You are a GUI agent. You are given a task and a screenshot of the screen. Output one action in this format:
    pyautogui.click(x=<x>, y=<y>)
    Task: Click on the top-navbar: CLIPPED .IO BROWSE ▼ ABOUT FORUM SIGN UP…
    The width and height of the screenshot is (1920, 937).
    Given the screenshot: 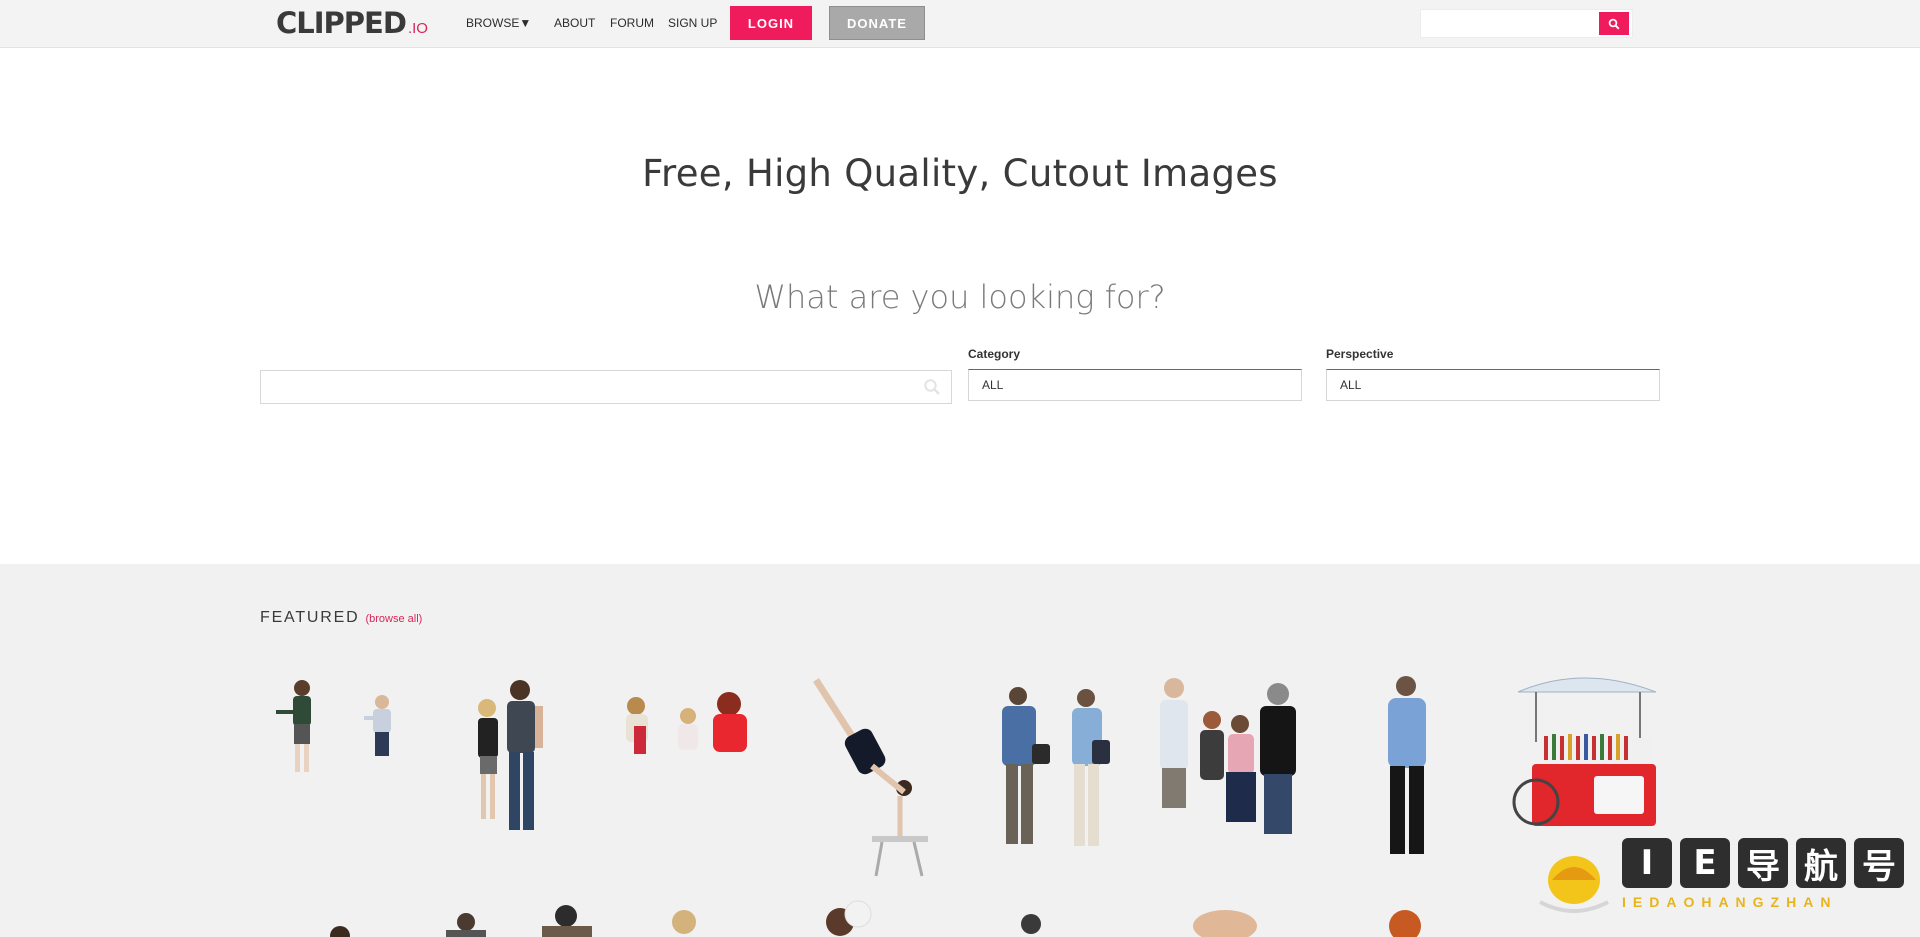 What is the action you would take?
    pyautogui.click(x=960, y=24)
    